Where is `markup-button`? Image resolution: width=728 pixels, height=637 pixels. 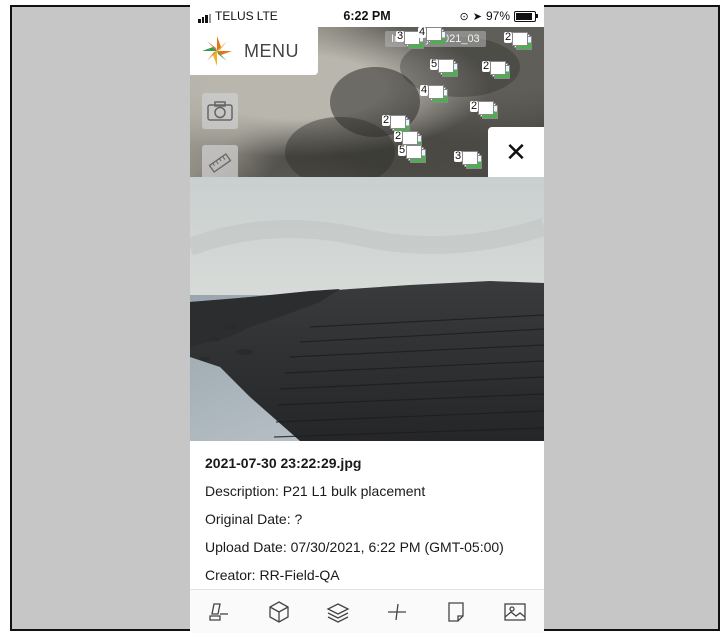
markup-button is located at coordinates (220, 612).